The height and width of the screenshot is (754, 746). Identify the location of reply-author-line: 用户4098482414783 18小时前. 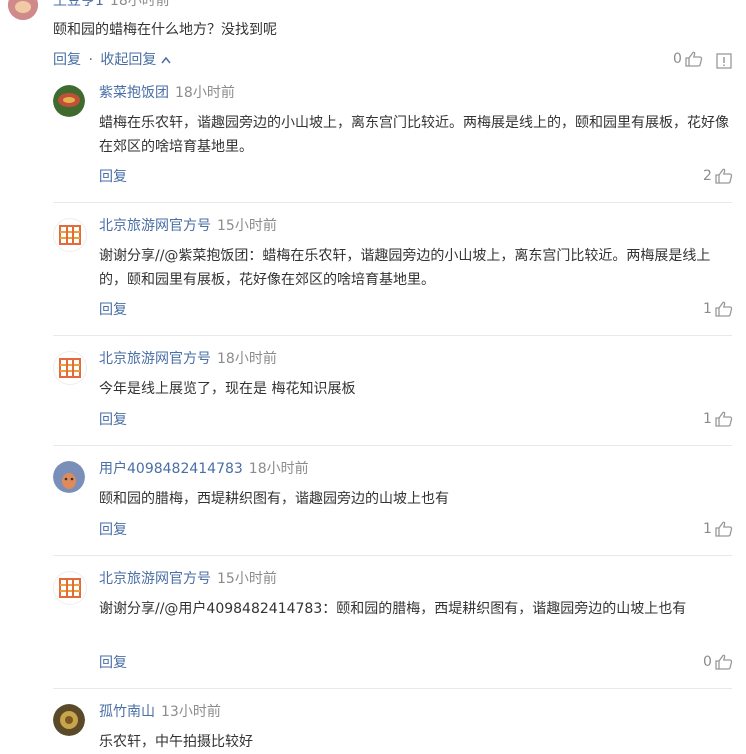
(204, 469).